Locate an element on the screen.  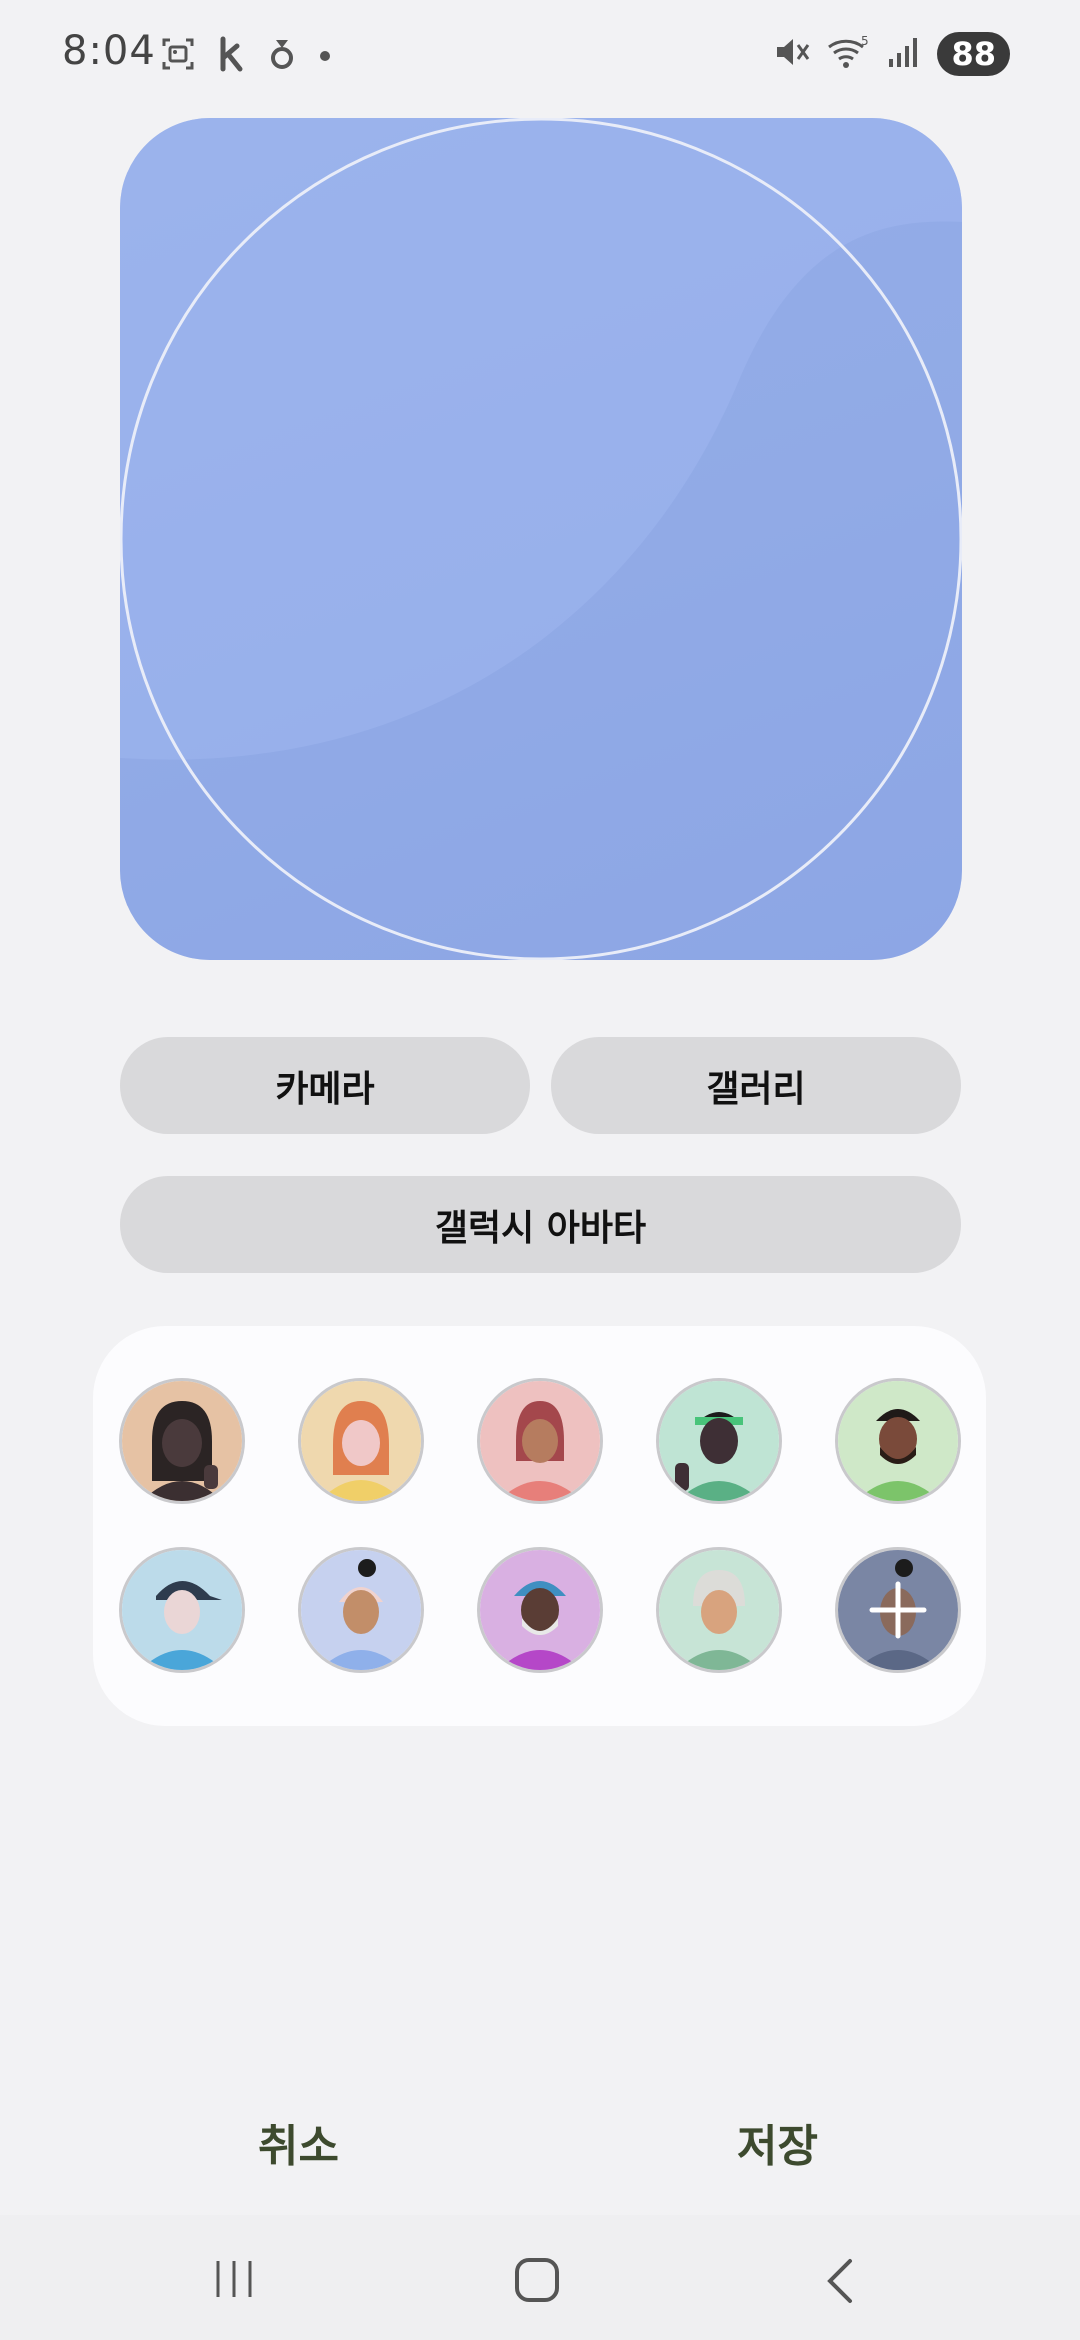
camera-button: 카메라 is located at coordinates (325, 1085).